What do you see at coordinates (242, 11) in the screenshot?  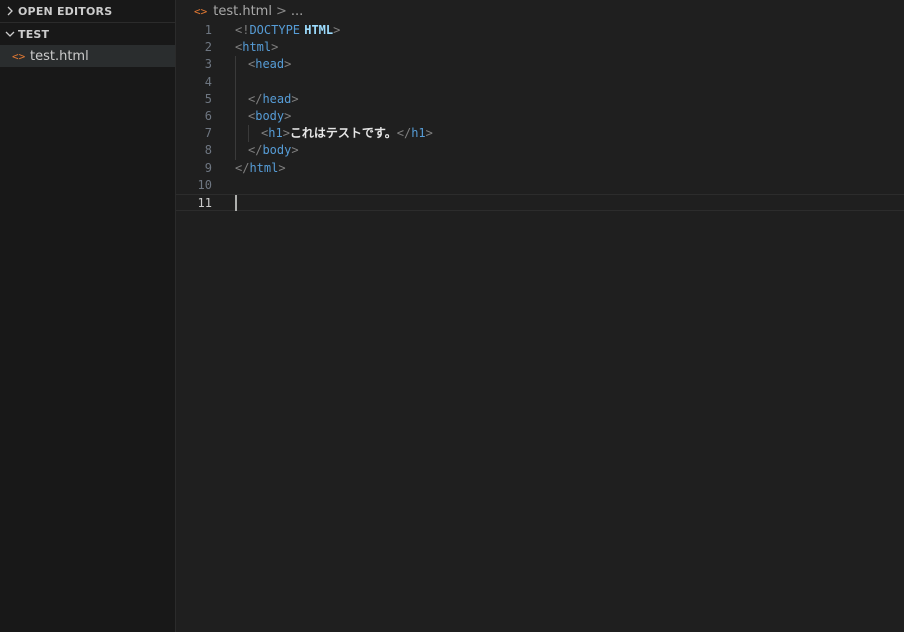 I see `breadcrumb-file: test.html` at bounding box center [242, 11].